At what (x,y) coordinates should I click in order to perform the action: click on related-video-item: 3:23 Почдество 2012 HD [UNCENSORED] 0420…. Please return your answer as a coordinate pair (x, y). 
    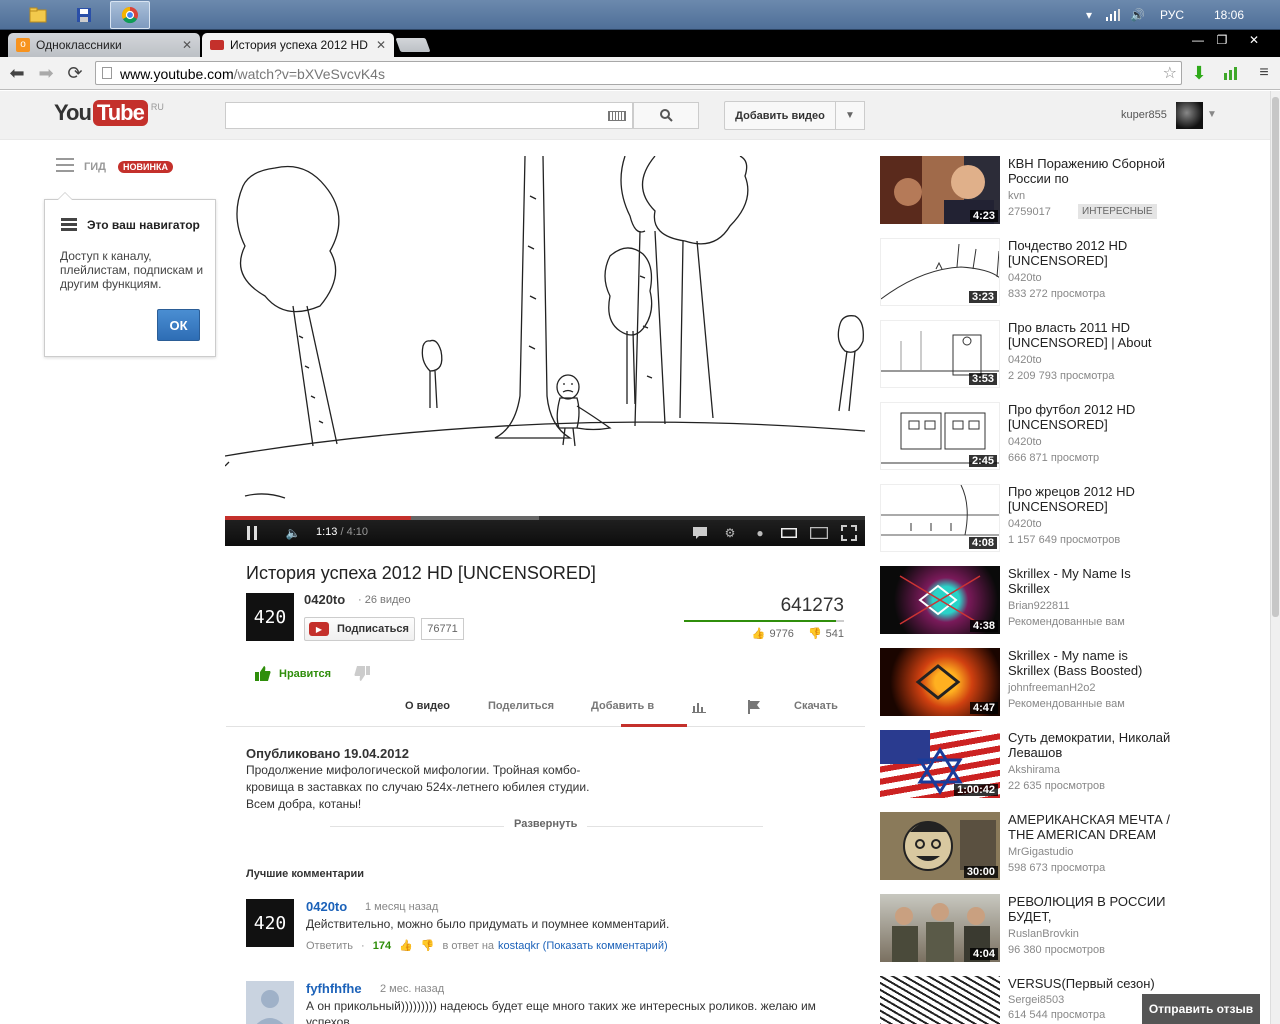
    Looking at the image, I should click on (1070, 272).